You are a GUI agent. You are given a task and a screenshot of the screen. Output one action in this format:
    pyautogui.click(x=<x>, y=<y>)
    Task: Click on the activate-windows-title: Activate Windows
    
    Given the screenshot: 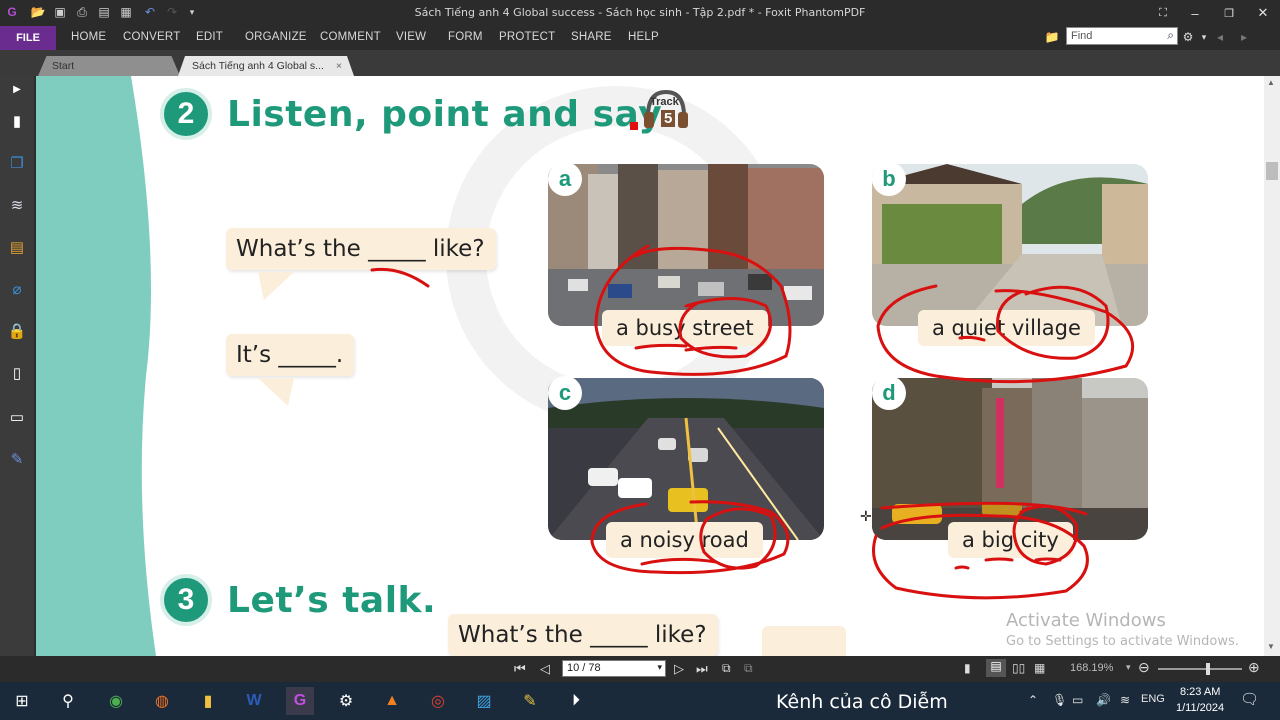 What is the action you would take?
    pyautogui.click(x=1086, y=620)
    